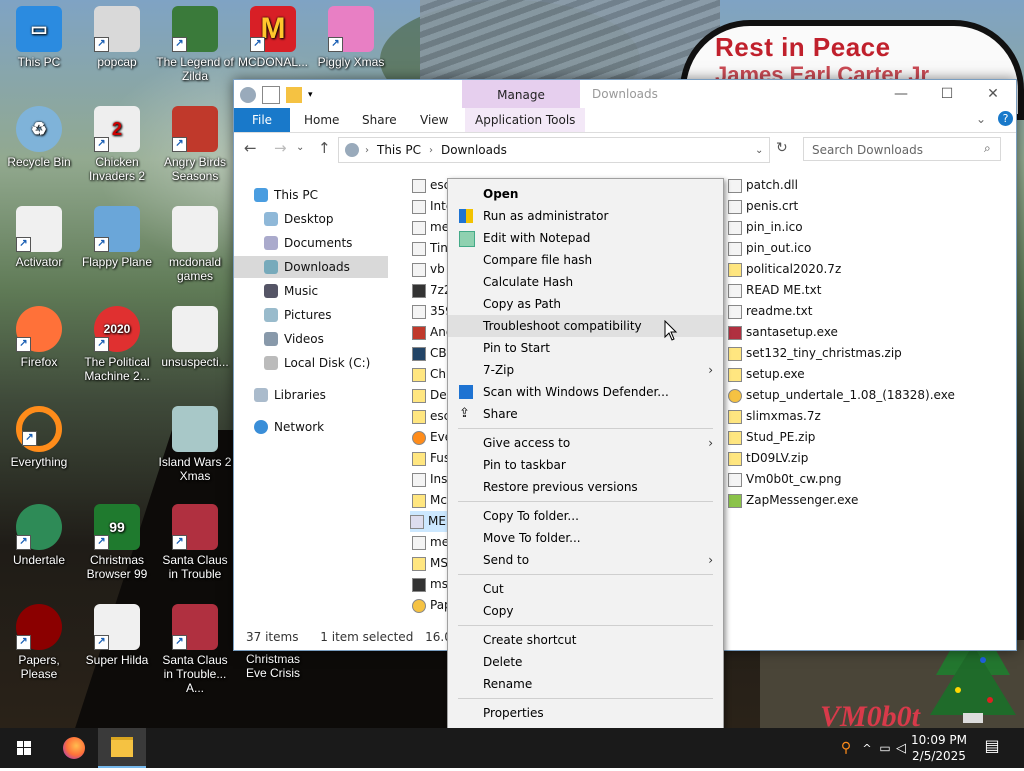 Image resolution: width=1024 pixels, height=771 pixels. What do you see at coordinates (585, 713) in the screenshot?
I see `menu-item-properties: Properties` at bounding box center [585, 713].